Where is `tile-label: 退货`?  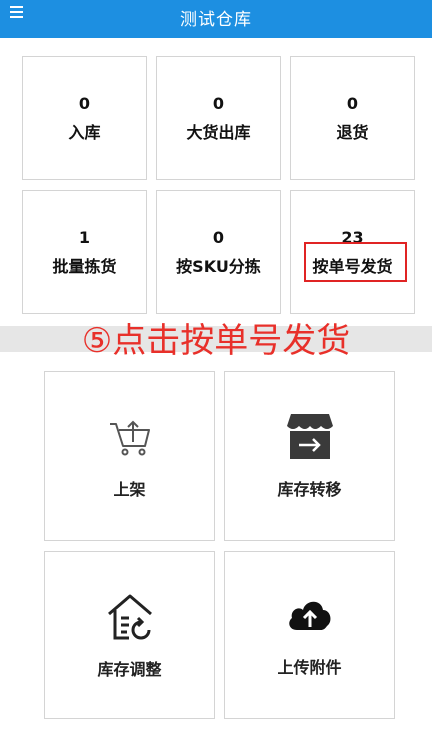
tile-label: 退货 is located at coordinates (352, 132).